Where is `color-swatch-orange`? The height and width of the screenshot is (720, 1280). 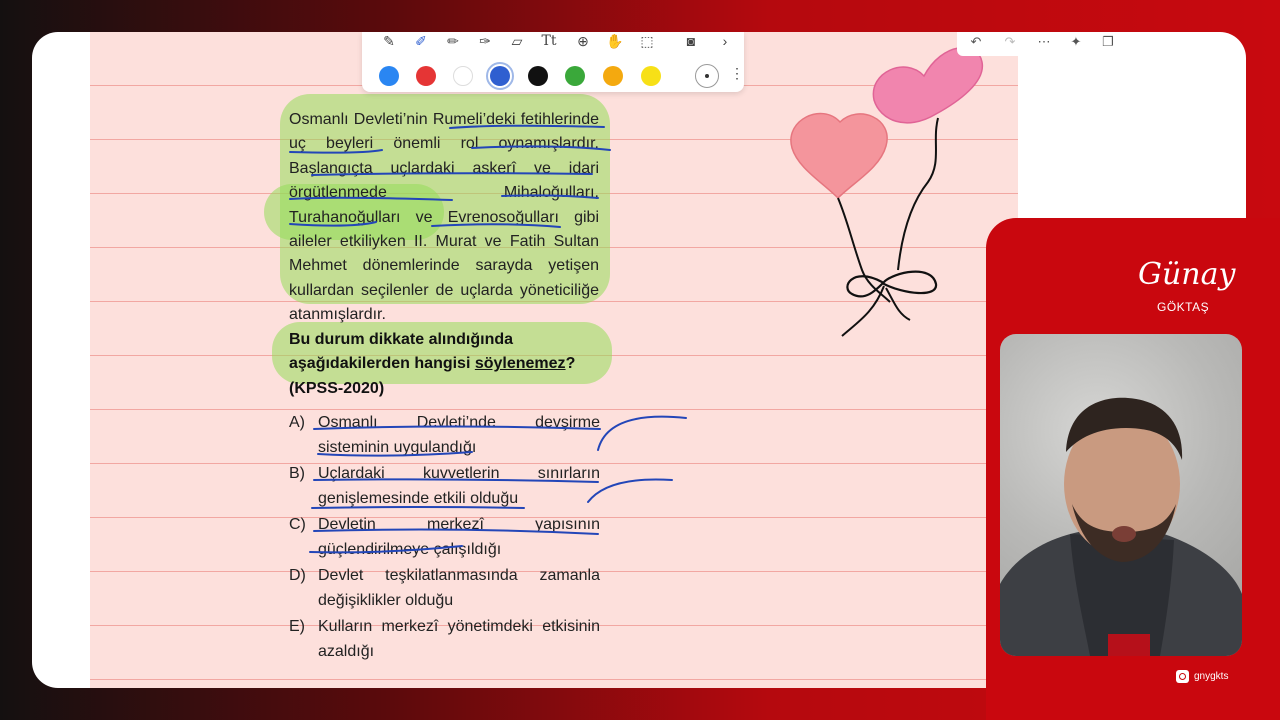
color-swatch-orange is located at coordinates (613, 76).